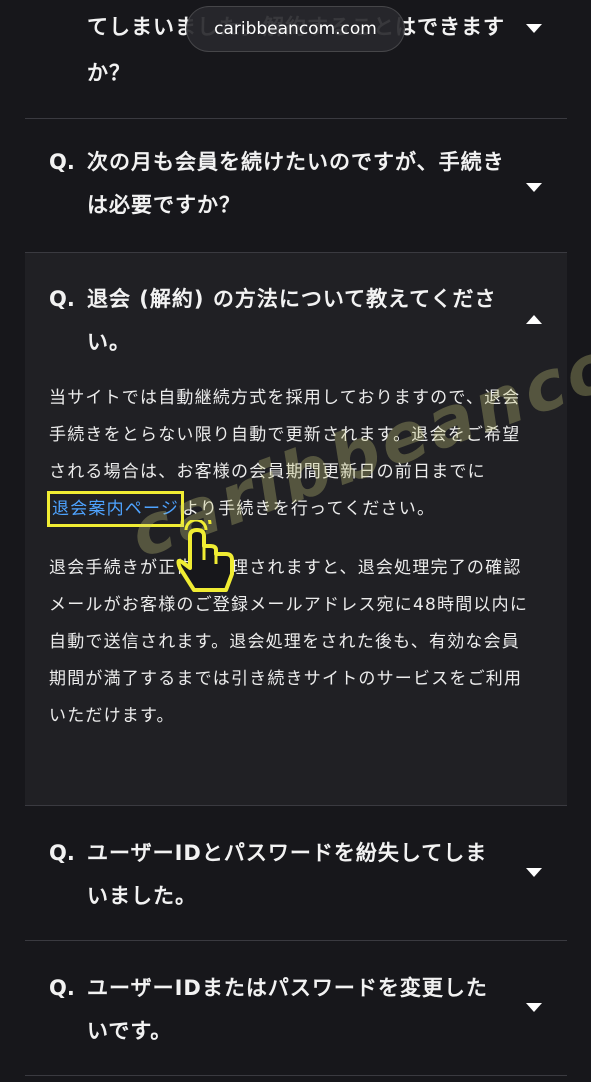  I want to click on browser-url-bar: caribbeancom.com, so click(295, 29).